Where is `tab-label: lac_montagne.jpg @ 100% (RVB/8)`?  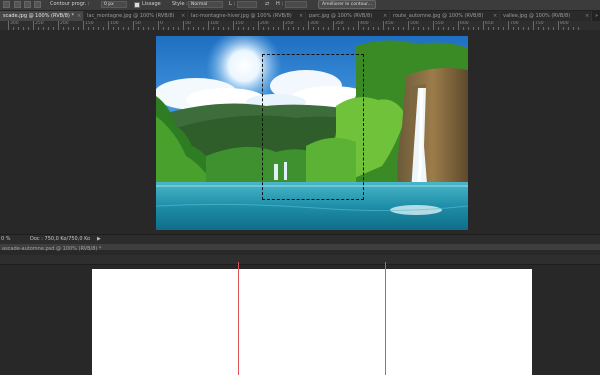 tab-label: lac_montagne.jpg @ 100% (RVB/8) is located at coordinates (131, 16).